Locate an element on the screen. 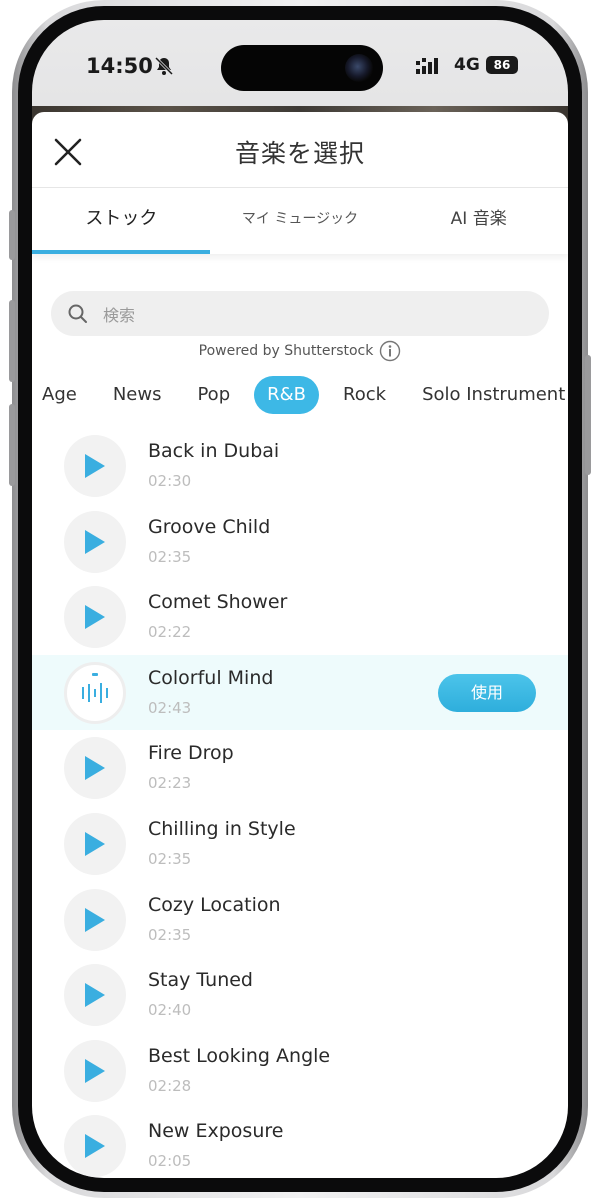 This screenshot has width=600, height=1200. track-name: Comet Shower is located at coordinates (218, 602).